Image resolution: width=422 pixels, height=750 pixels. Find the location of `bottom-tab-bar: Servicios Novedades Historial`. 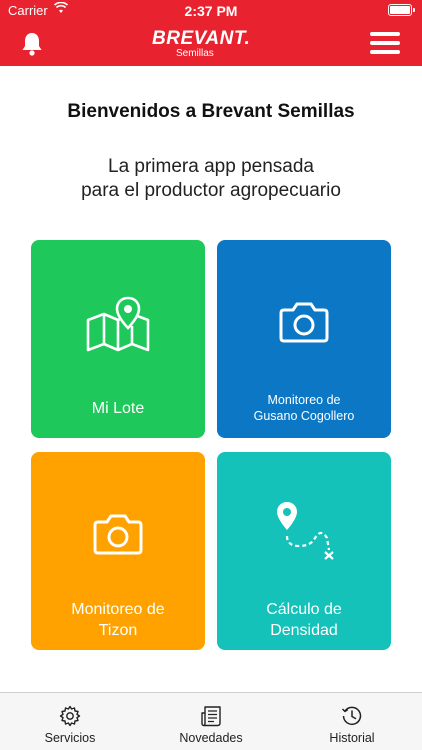

bottom-tab-bar: Servicios Novedades Historial is located at coordinates (211, 721).